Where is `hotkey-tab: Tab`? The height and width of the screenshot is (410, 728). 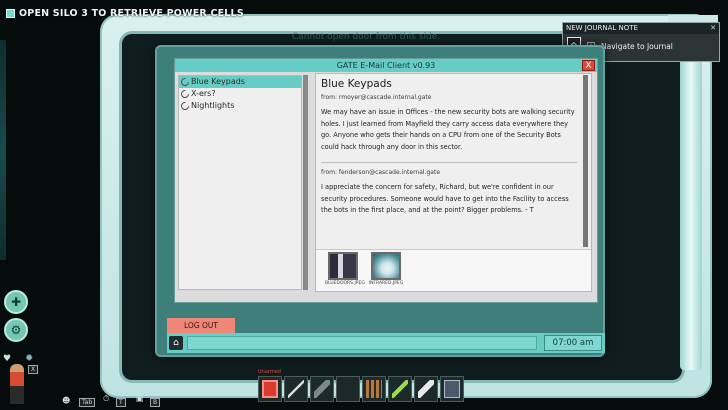 hotkey-tab: Tab is located at coordinates (87, 402).